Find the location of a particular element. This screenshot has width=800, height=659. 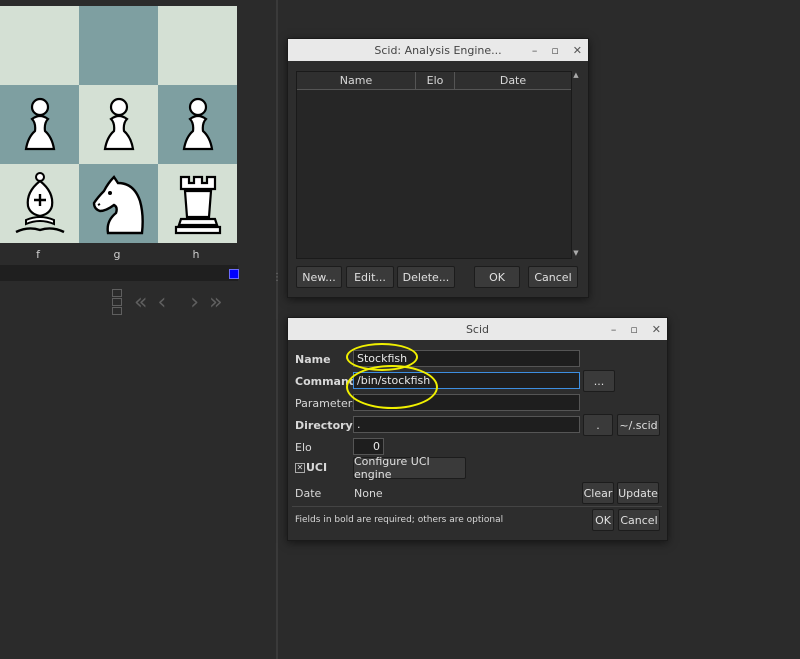

engine-list-header: Name Elo Date is located at coordinates (434, 81).